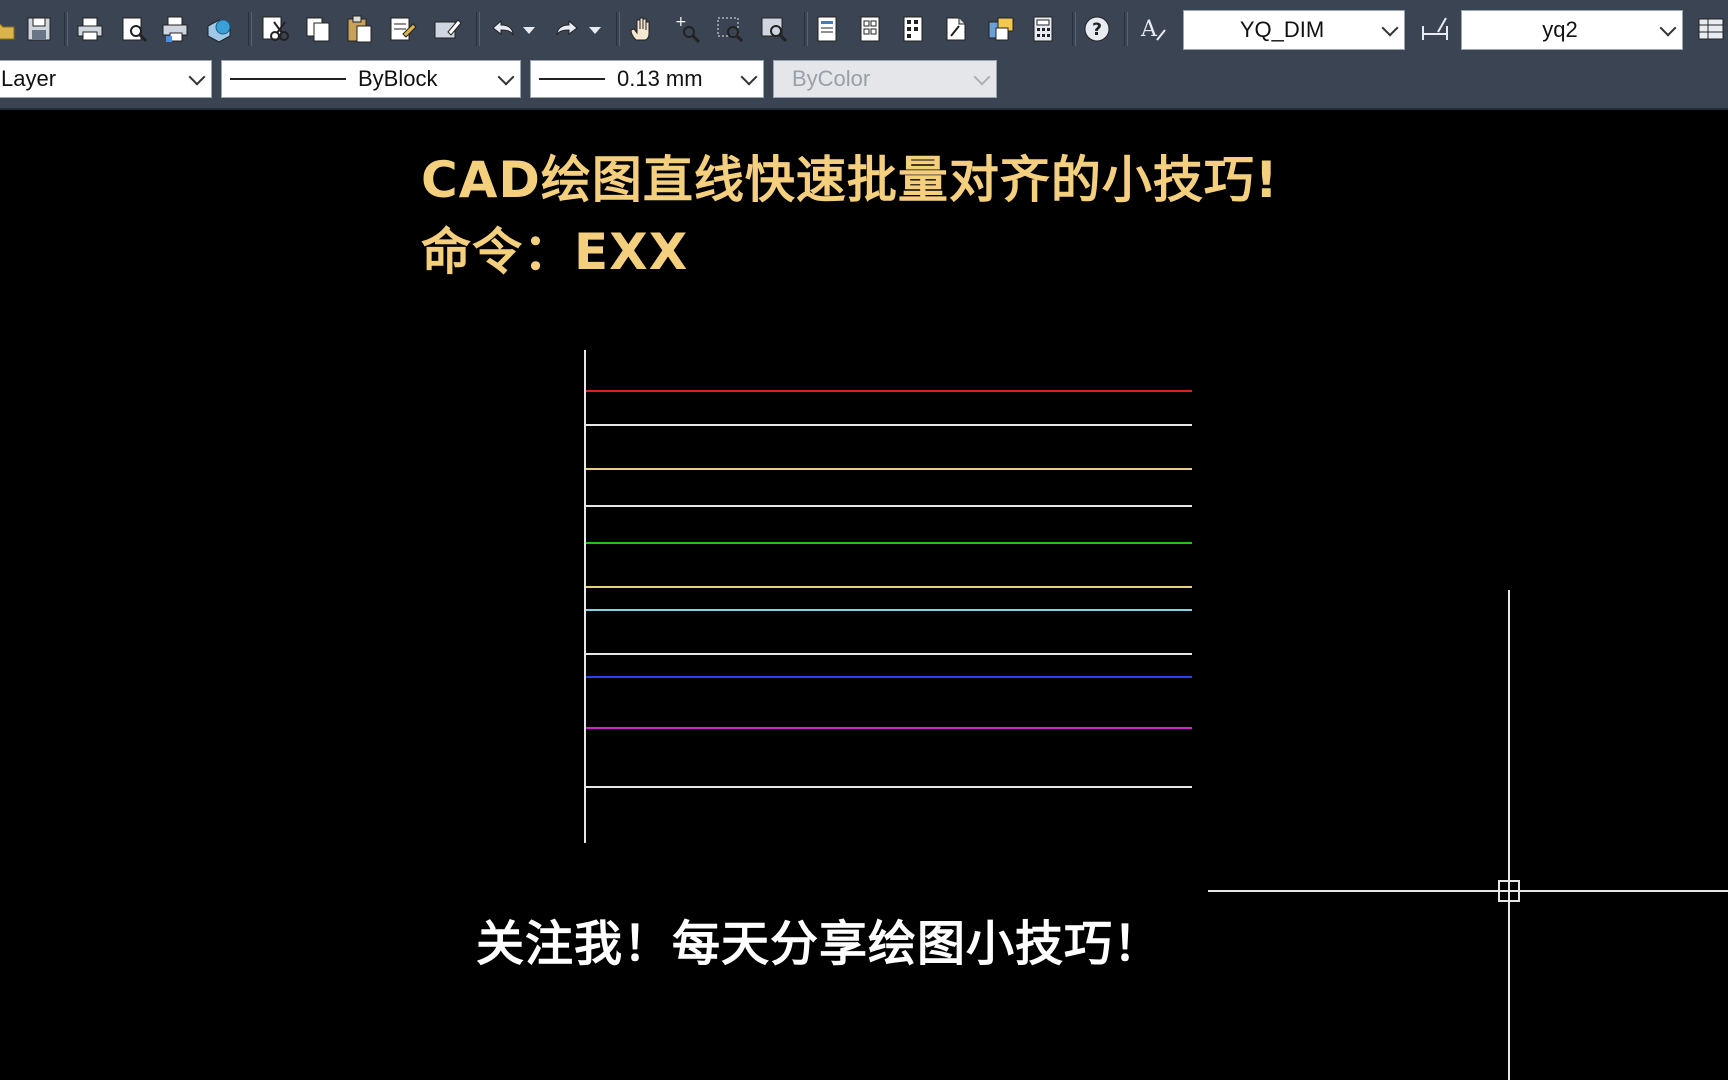 This screenshot has width=1728, height=1080. Describe the element at coordinates (850, 180) in the screenshot. I see `drawing-title-line1: CAD绘图直线快速批量对齐的小技巧!` at that location.